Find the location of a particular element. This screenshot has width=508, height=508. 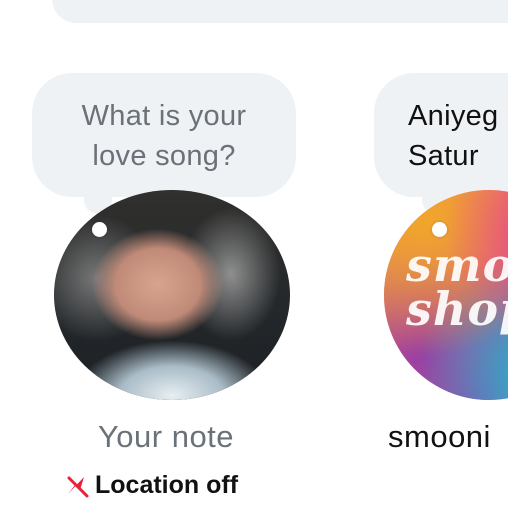

note-bubble: What is your love song? is located at coordinates (164, 135).